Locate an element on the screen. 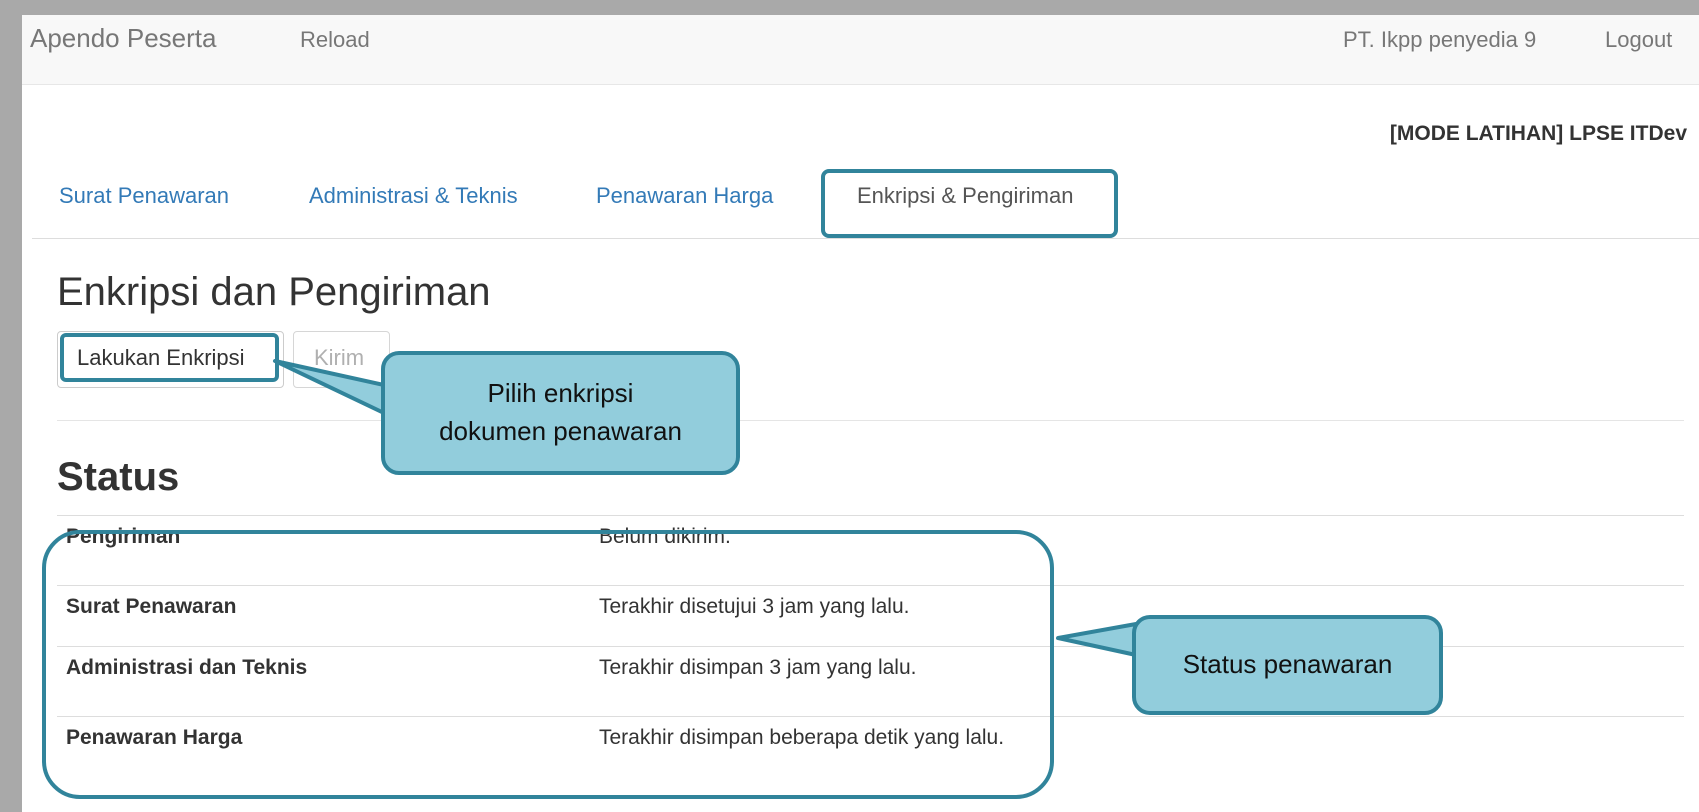 Image resolution: width=1699 pixels, height=812 pixels. callout-status: Status penawaran is located at coordinates (1287, 665).